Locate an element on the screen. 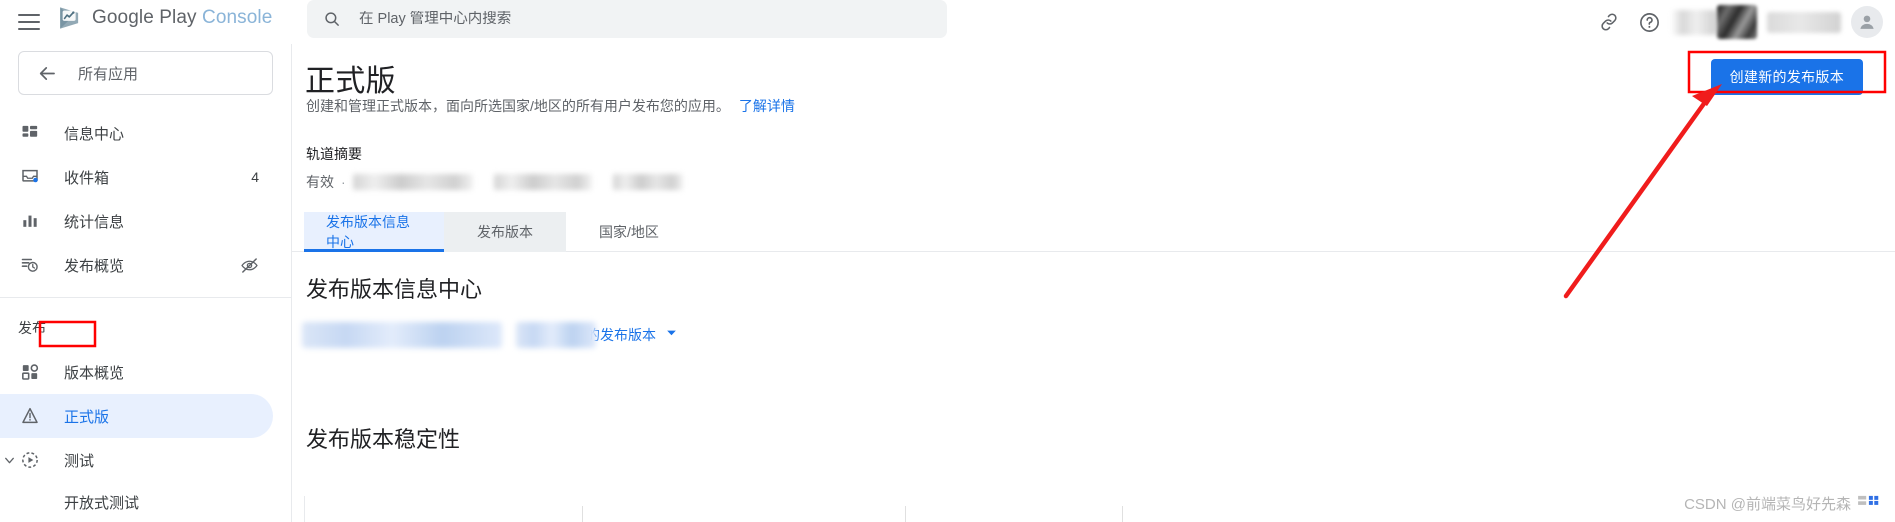 This screenshot has width=1895, height=522. track-status-row: 有效 · is located at coordinates (494, 182).